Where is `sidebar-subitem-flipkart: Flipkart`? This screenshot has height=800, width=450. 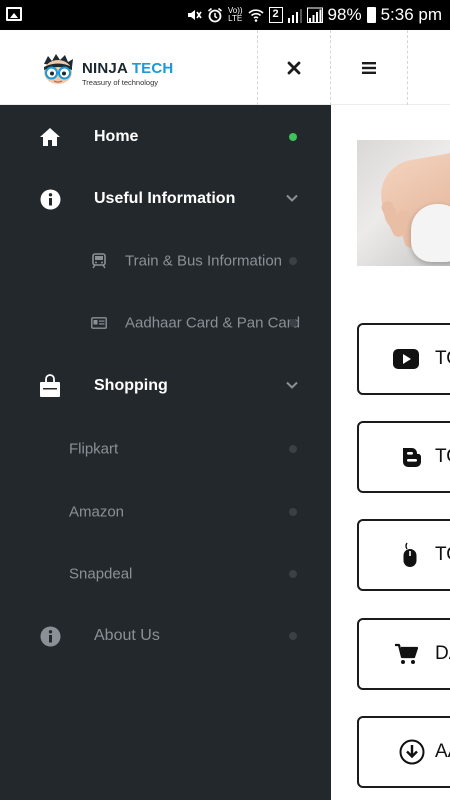 sidebar-subitem-flipkart: Flipkart is located at coordinates (165, 449).